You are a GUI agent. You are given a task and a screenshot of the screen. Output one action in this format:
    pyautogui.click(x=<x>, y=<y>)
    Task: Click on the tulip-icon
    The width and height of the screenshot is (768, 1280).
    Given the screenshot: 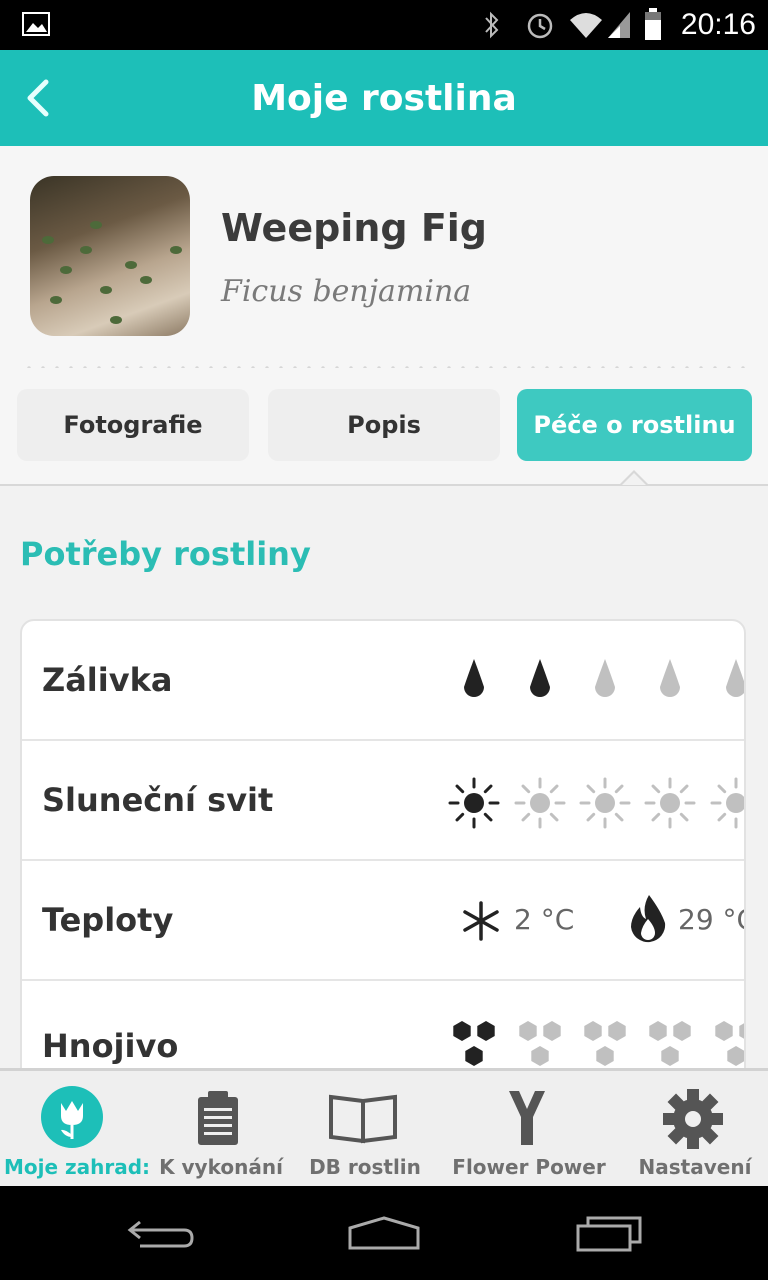 What is the action you would take?
    pyautogui.click(x=72, y=1117)
    